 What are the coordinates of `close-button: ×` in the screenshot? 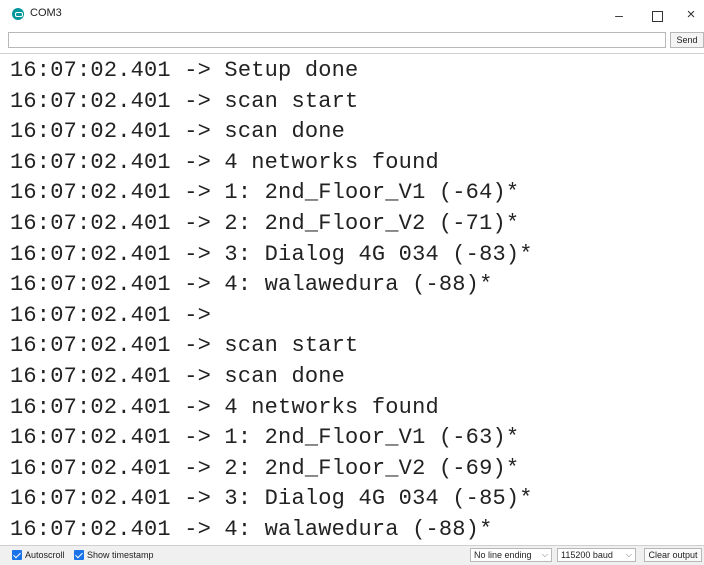 It's located at (690, 15).